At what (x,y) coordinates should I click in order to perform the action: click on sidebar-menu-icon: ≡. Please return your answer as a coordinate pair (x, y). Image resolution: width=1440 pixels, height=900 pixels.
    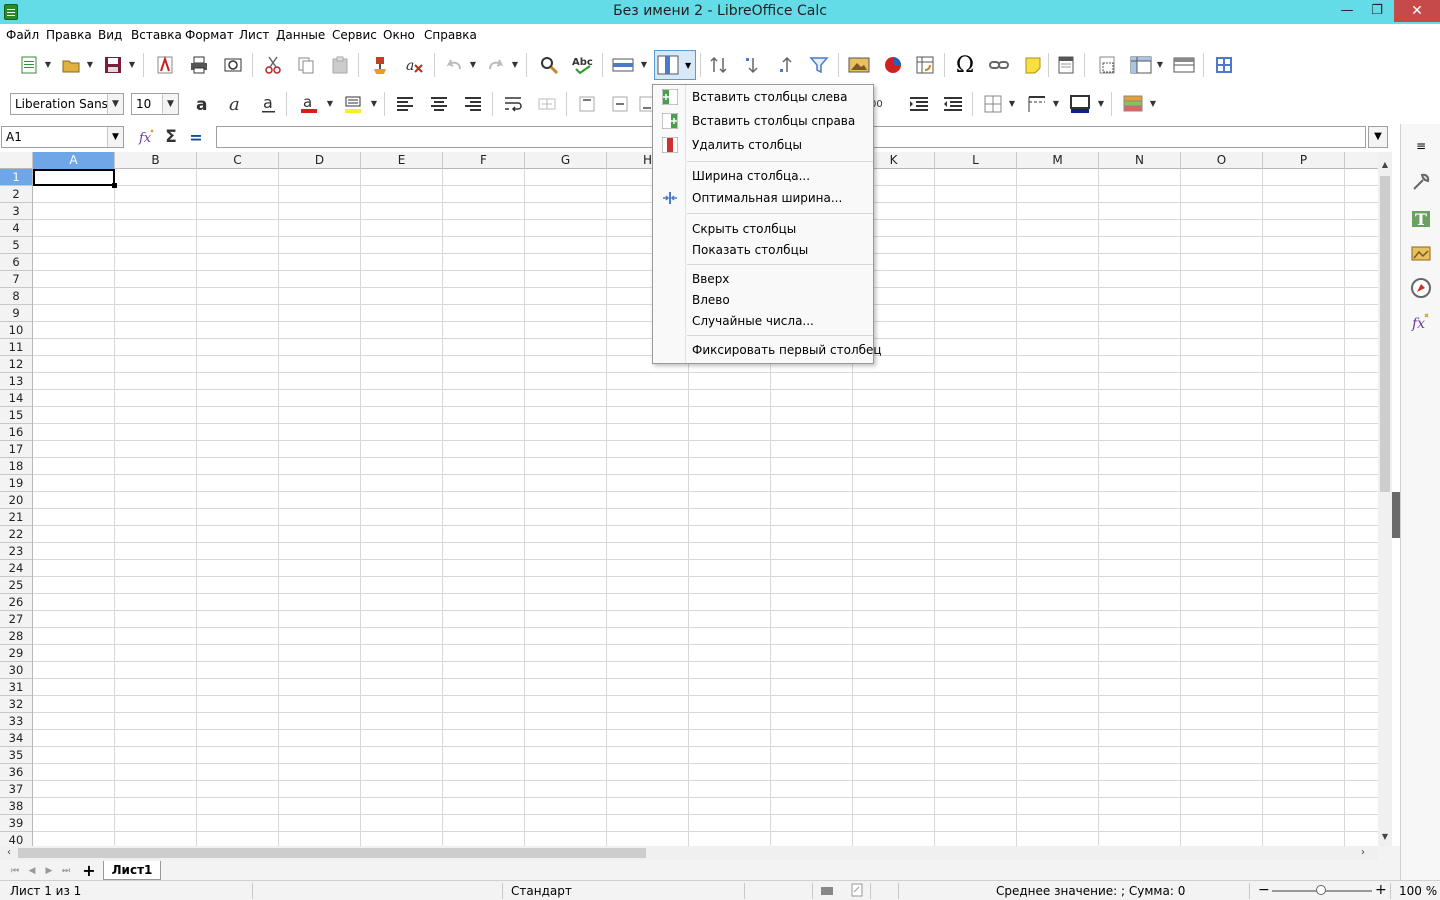
    Looking at the image, I should click on (1421, 146).